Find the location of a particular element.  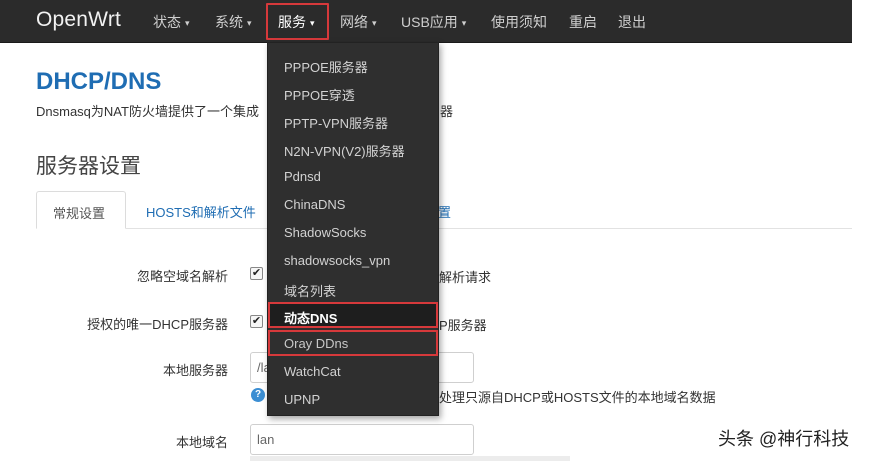

desc-ignore-empty-domain: 解析请求 is located at coordinates (465, 277).